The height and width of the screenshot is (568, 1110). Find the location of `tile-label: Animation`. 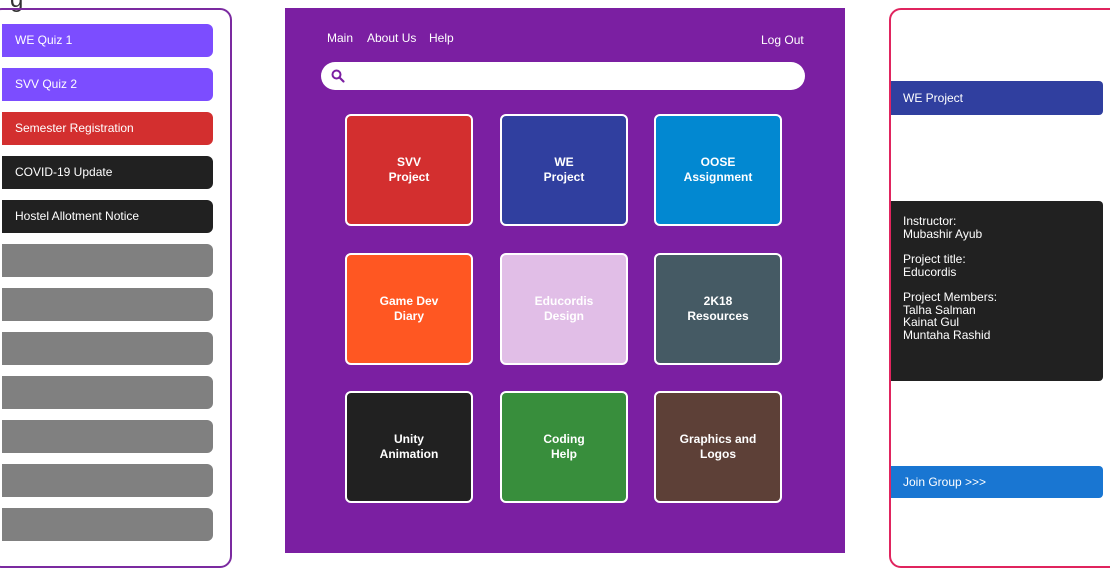

tile-label: Animation is located at coordinates (409, 454).